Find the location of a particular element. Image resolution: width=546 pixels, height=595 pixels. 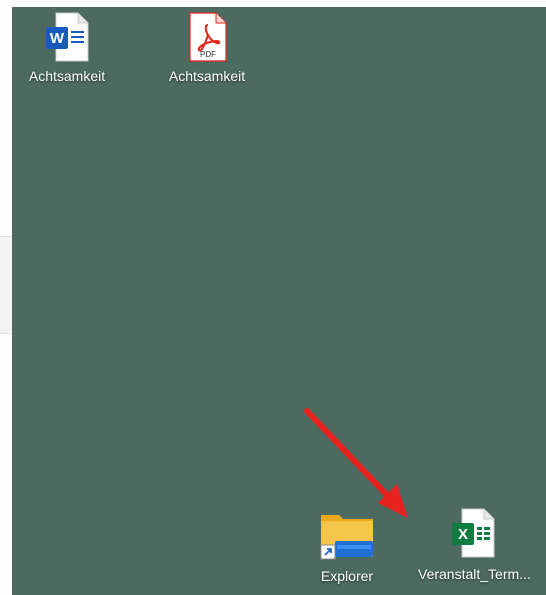

desktop-icon-explorer: Explorer is located at coordinates (347, 547).